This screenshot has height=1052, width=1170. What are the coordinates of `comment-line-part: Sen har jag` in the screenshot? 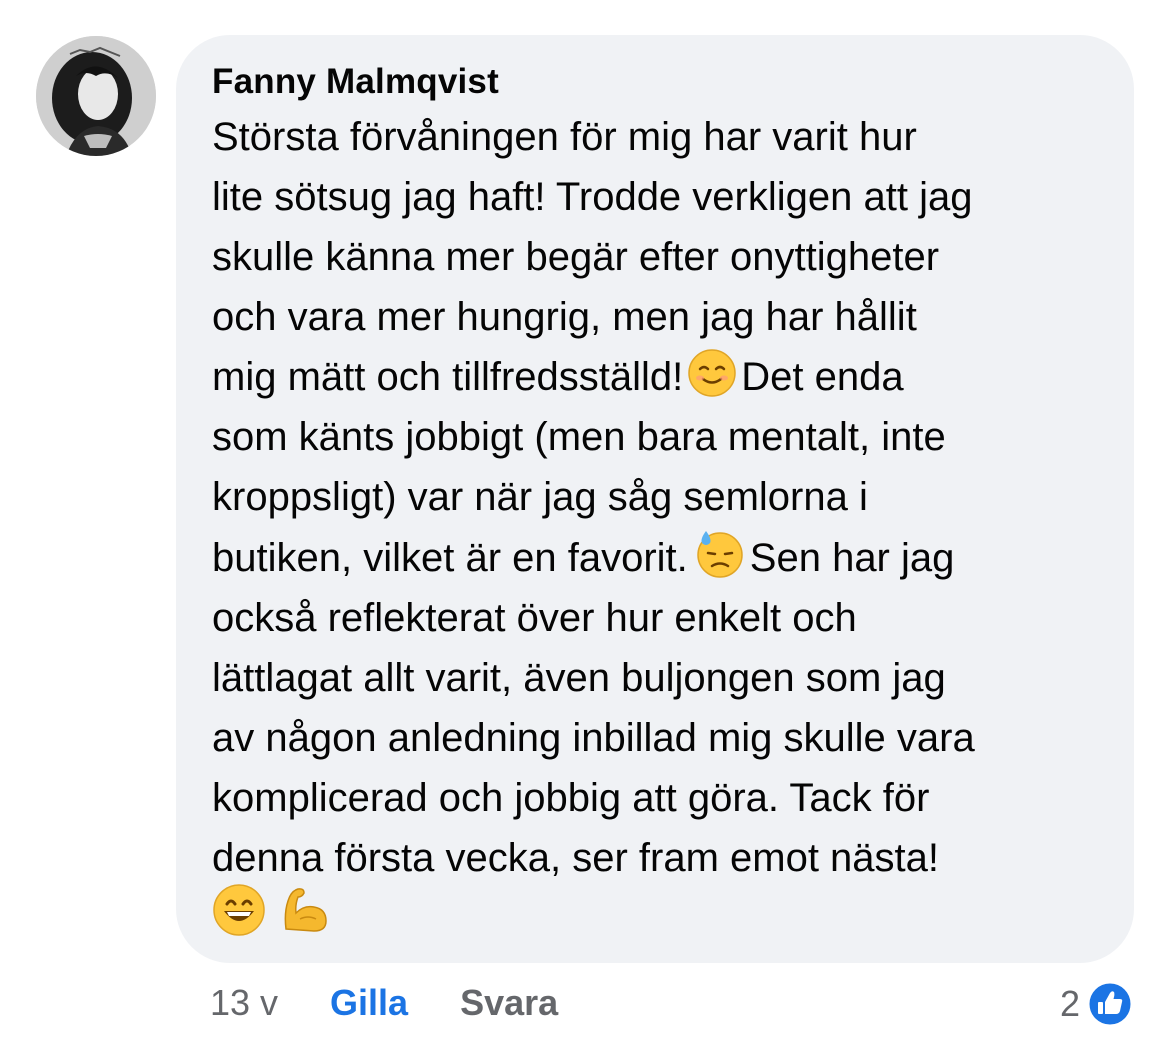 It's located at (852, 558).